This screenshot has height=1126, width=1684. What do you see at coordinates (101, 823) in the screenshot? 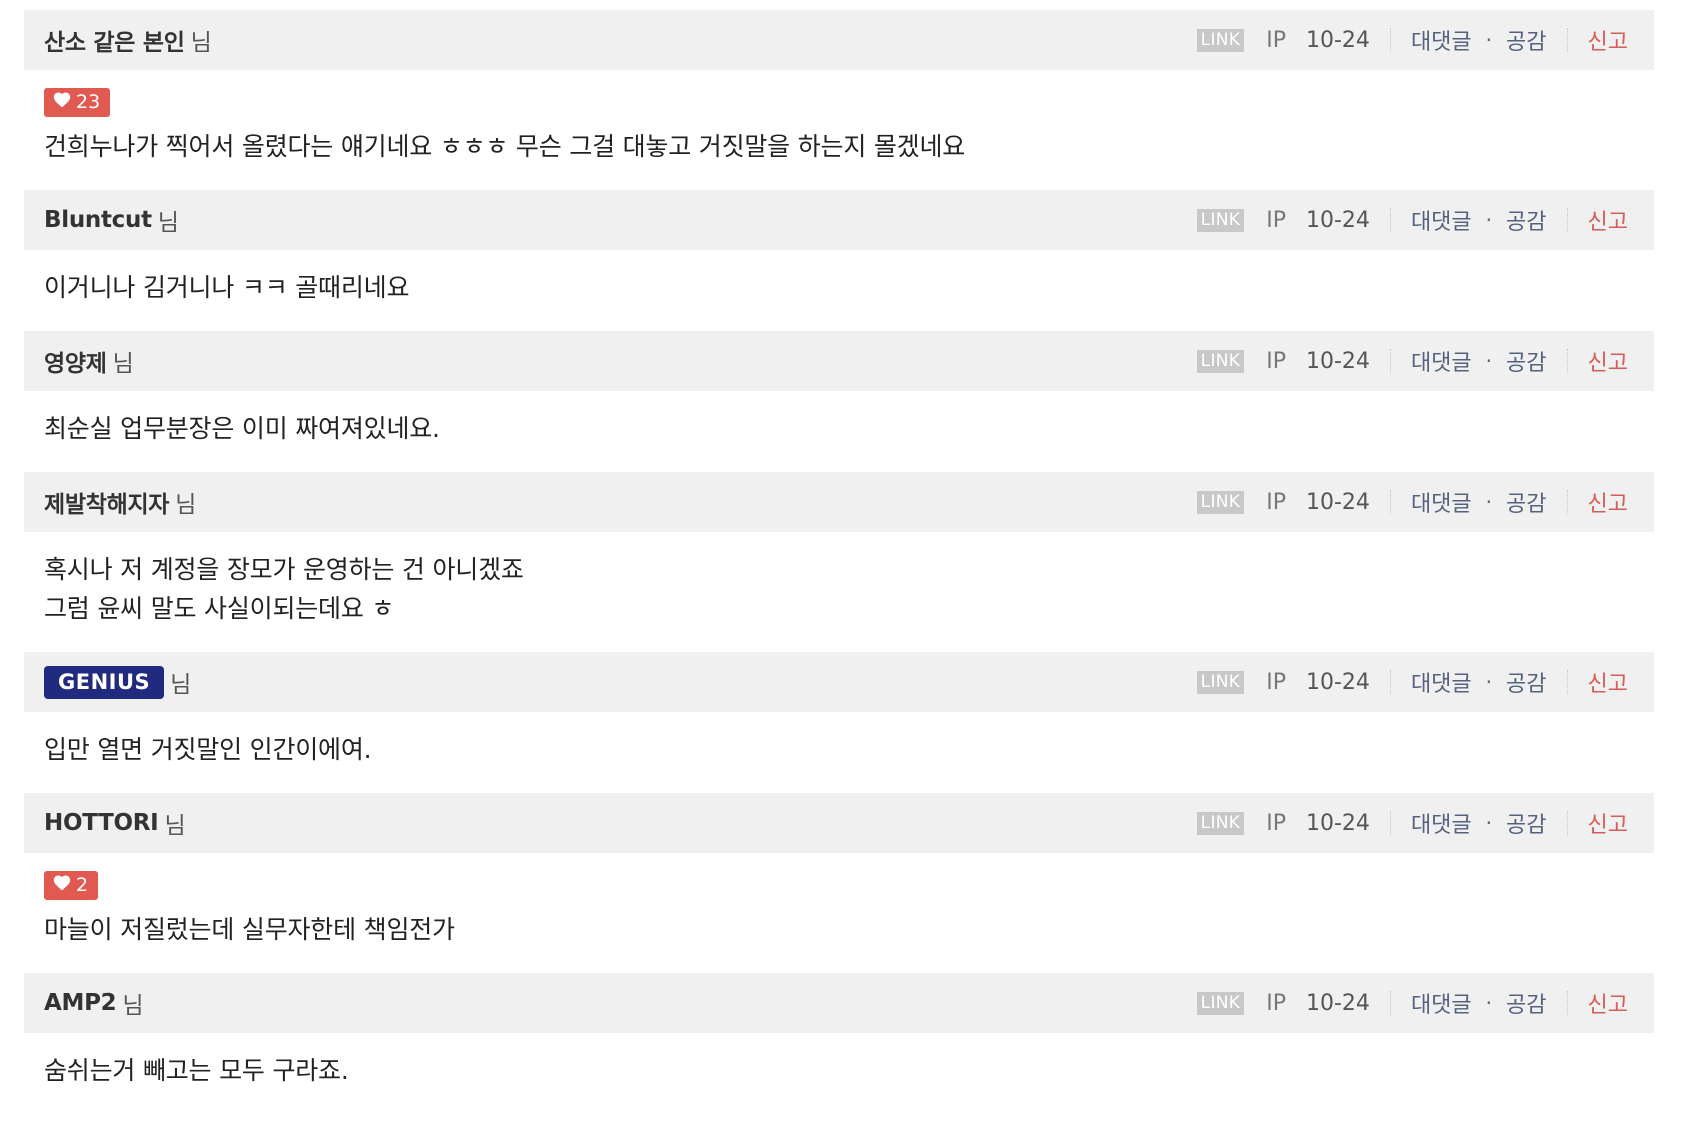
I see `author-name: HOTTORI` at bounding box center [101, 823].